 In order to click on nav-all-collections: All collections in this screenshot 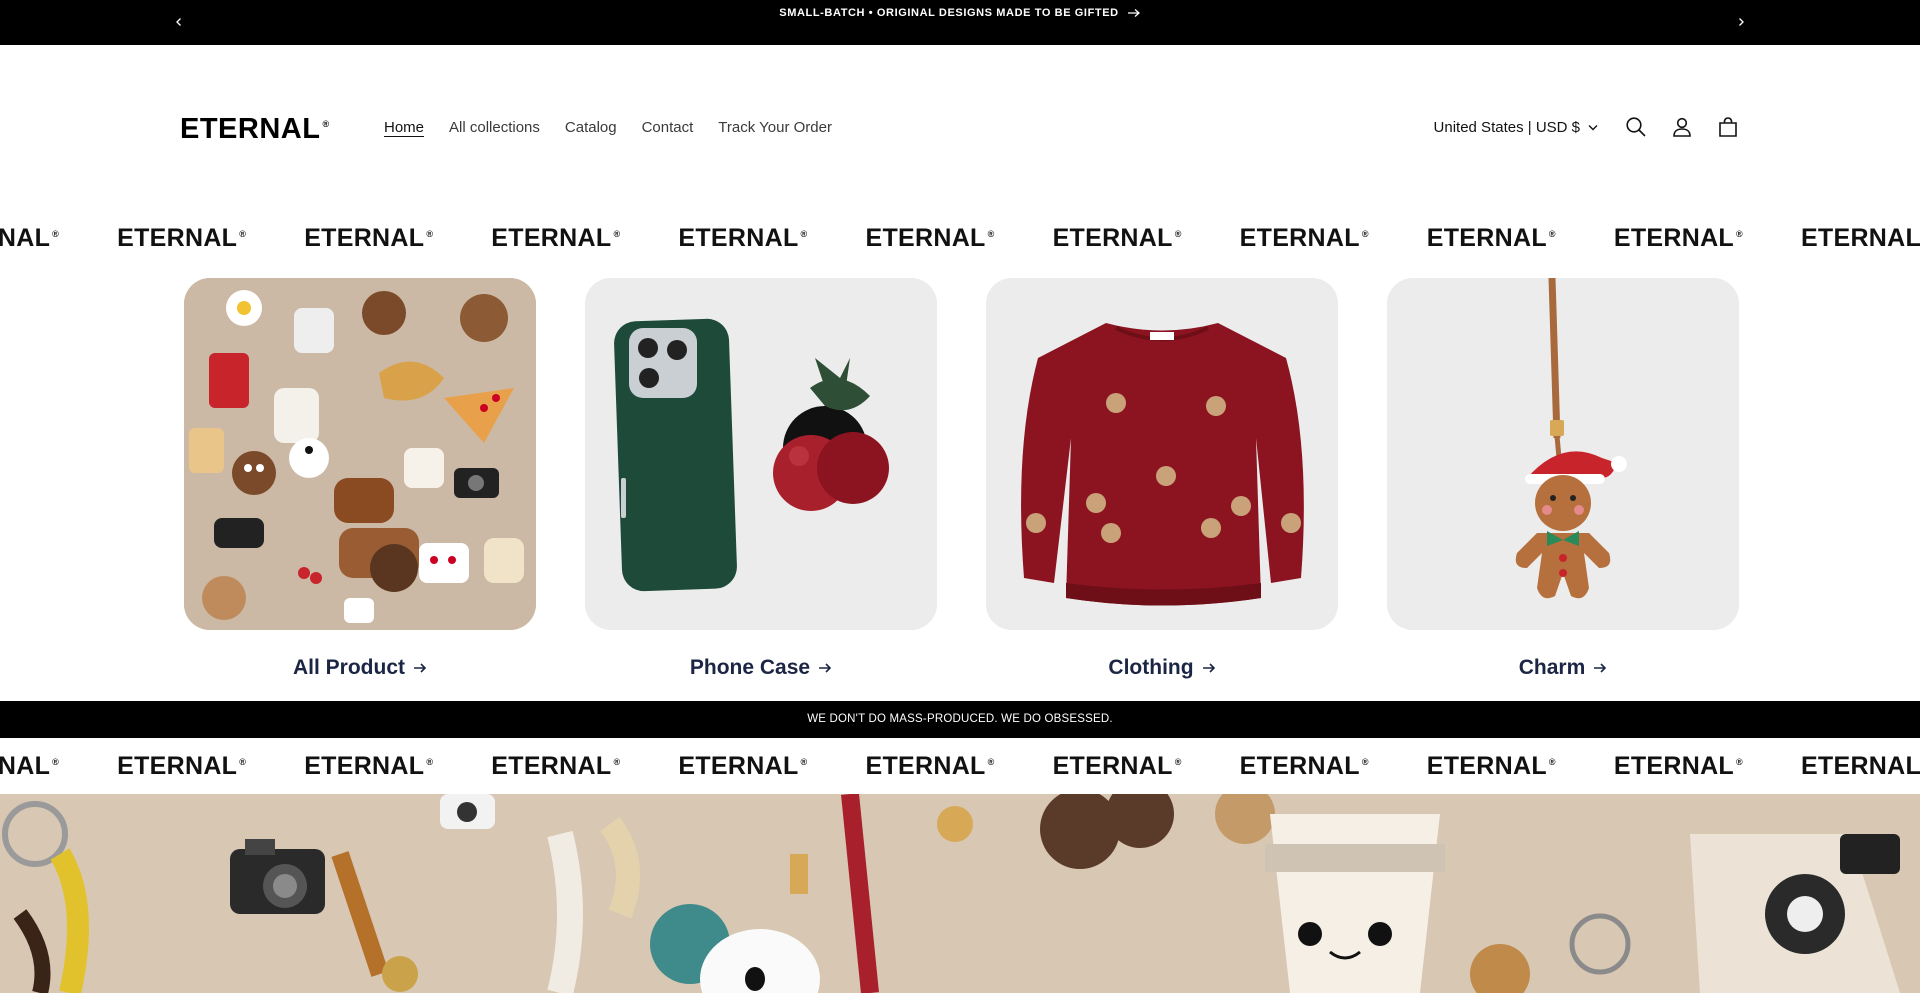, I will do `click(494, 127)`.